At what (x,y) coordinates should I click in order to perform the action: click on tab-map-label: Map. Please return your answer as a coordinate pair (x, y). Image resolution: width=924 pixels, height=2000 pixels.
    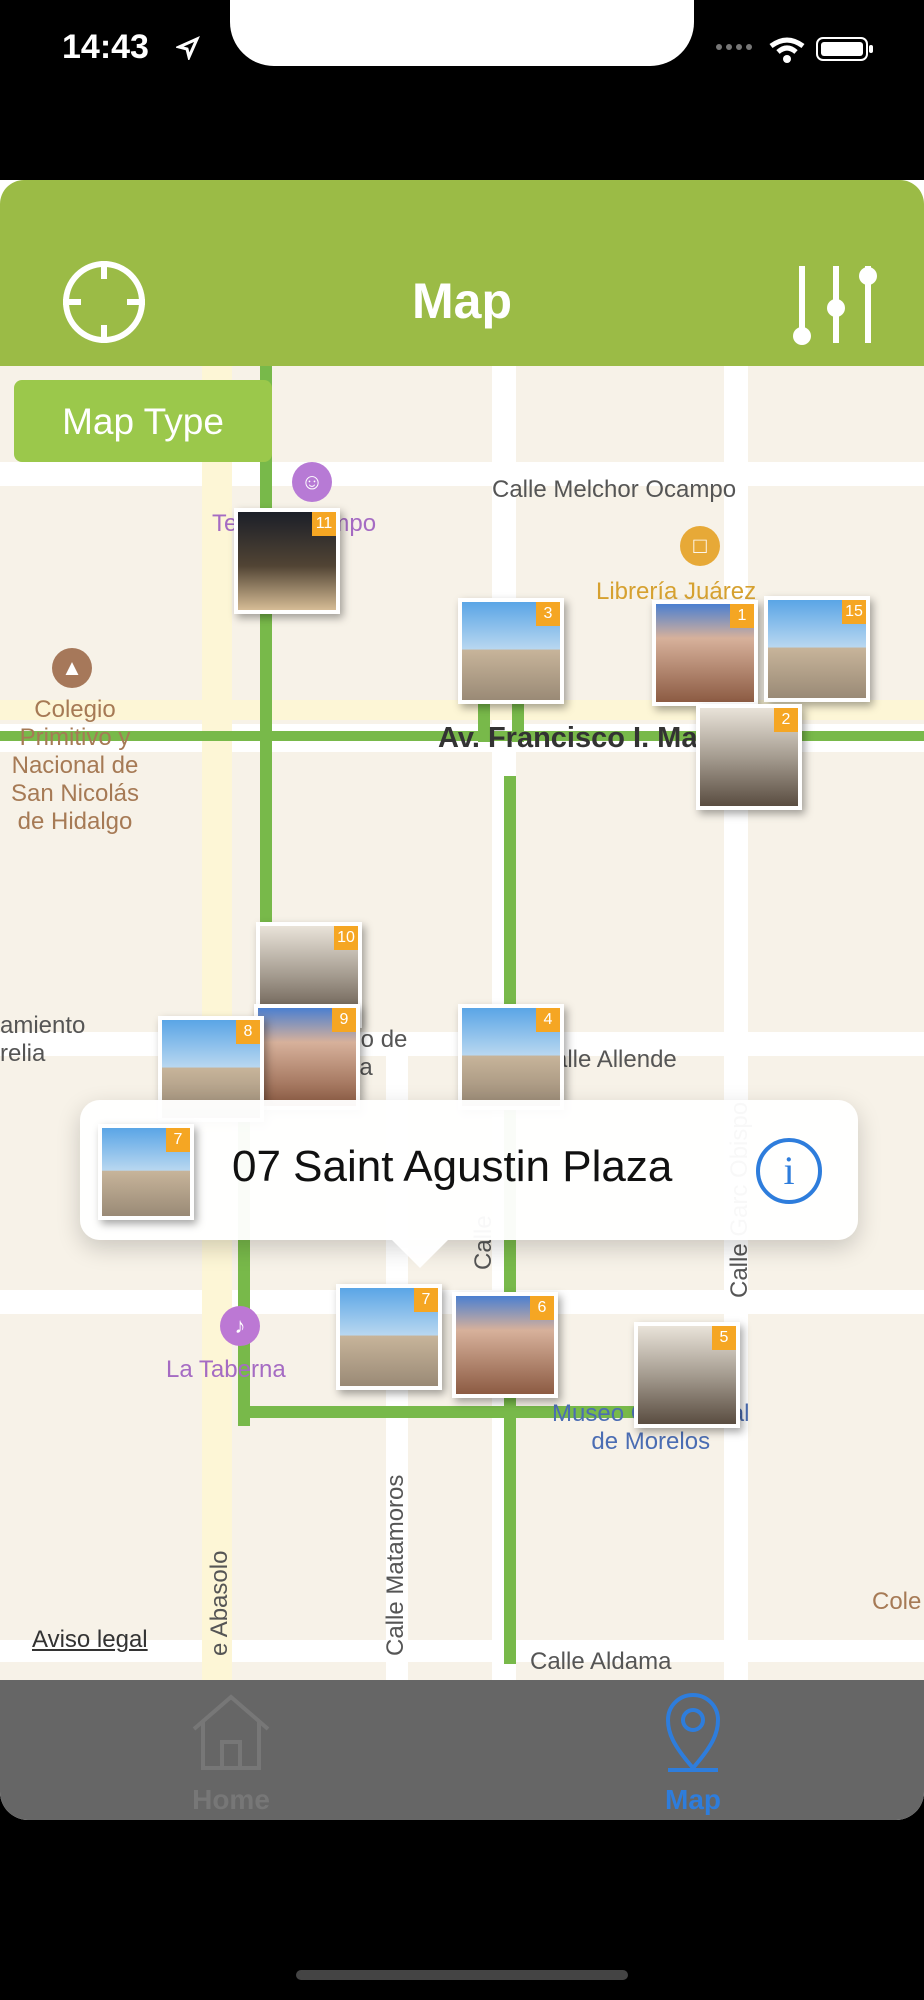
    Looking at the image, I should click on (693, 1799).